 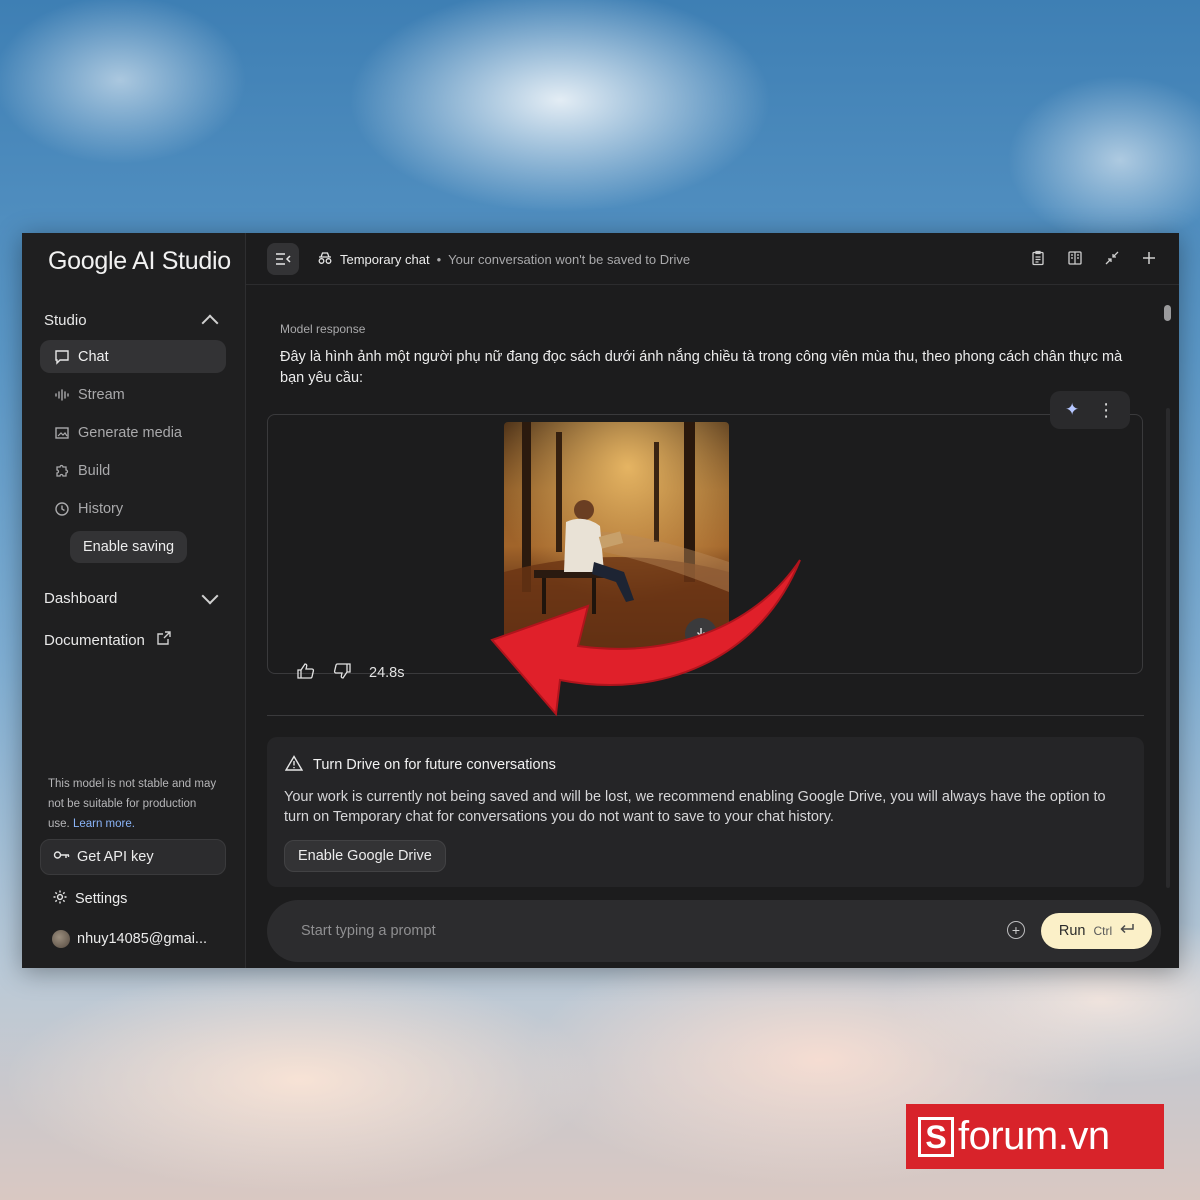 I want to click on compare-icon, so click(x=1074, y=257).